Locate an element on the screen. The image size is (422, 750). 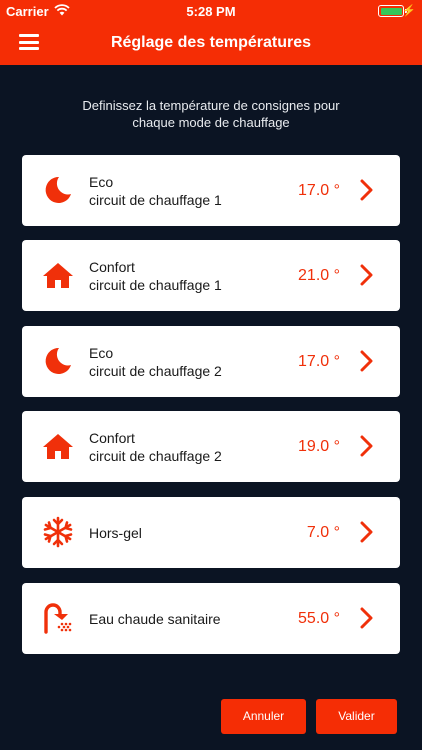
battery-icon is located at coordinates (392, 11).